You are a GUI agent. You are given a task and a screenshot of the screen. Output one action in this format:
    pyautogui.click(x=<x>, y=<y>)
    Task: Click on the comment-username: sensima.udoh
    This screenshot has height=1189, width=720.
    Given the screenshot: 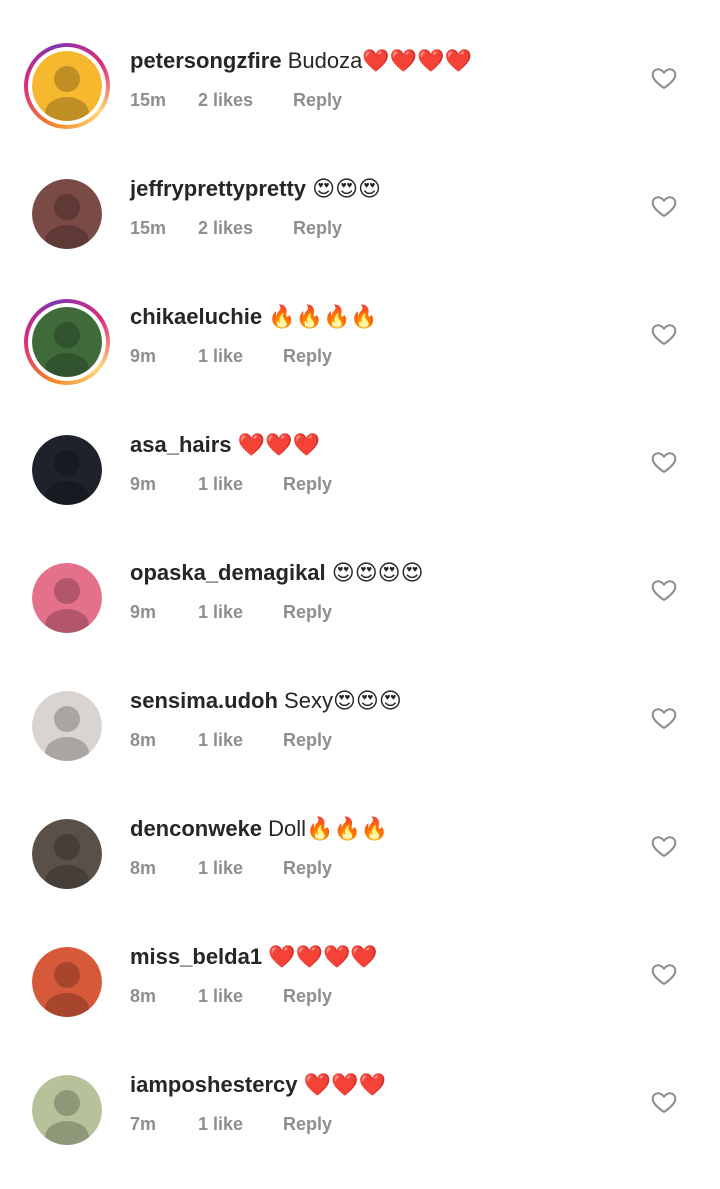 What is the action you would take?
    pyautogui.click(x=204, y=700)
    